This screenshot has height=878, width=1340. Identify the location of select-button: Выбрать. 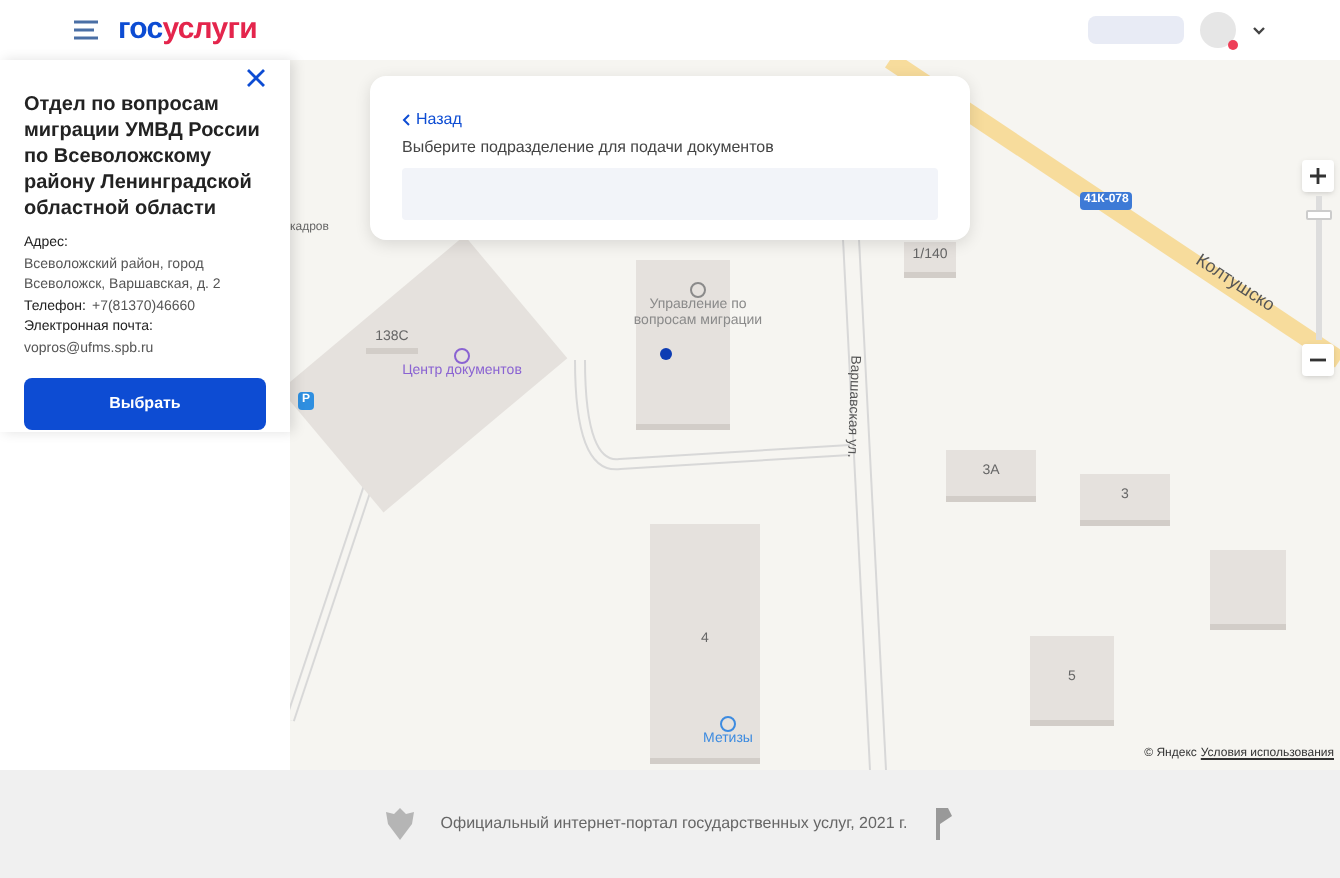
(145, 404).